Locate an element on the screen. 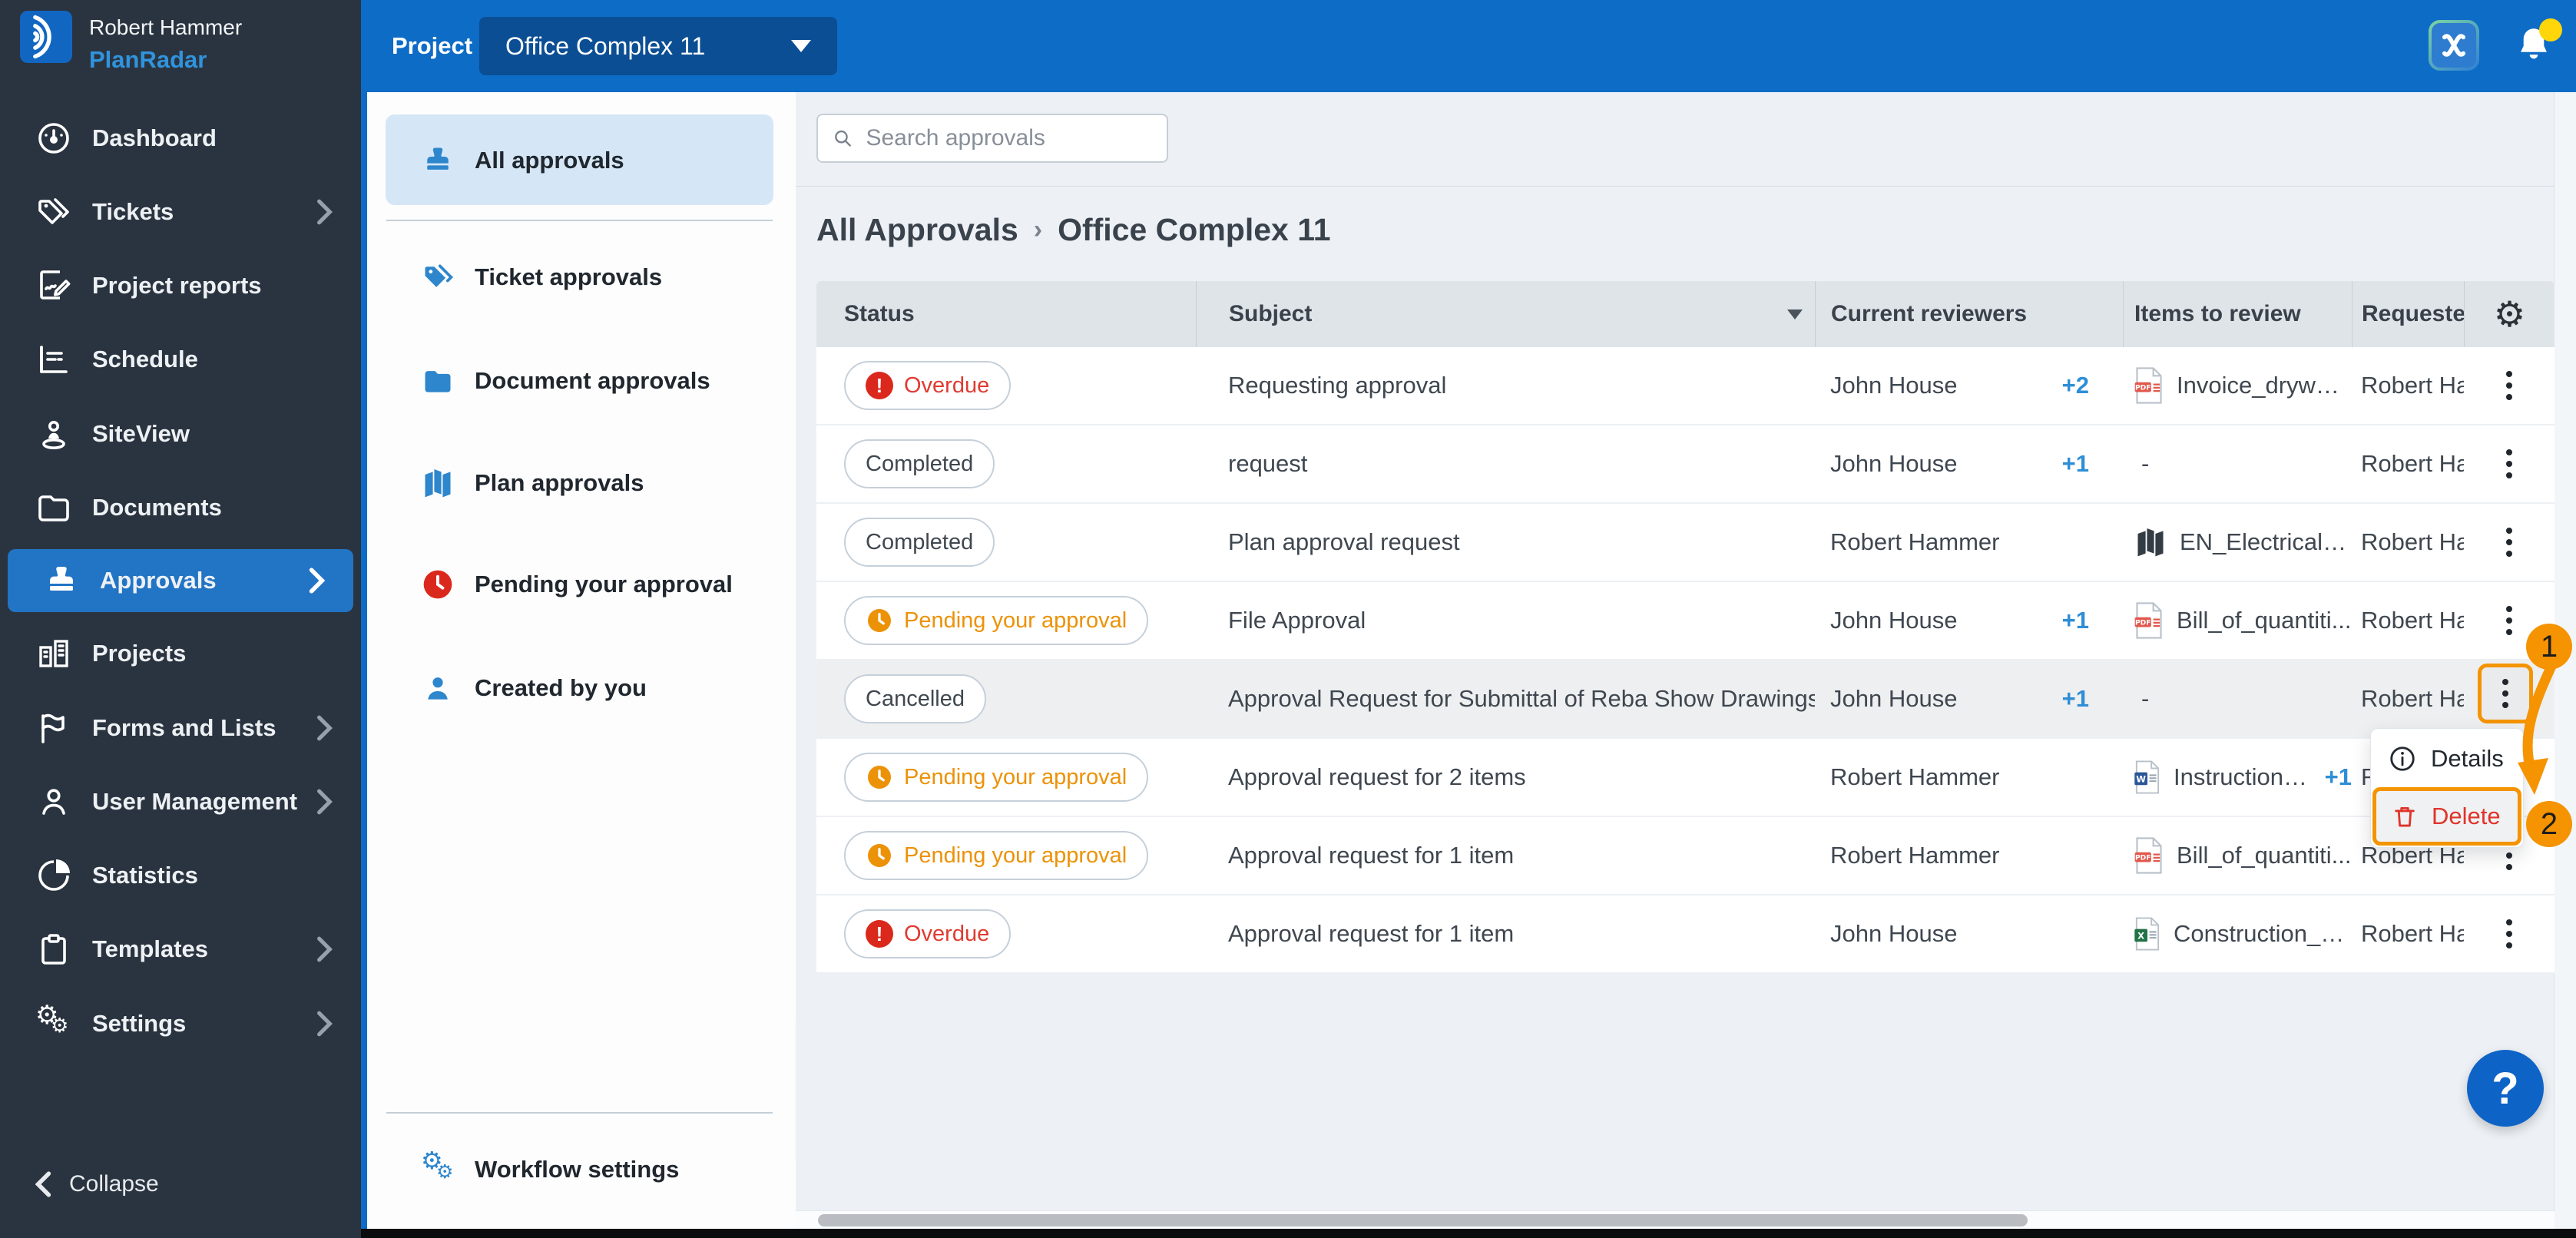 This screenshot has width=2576, height=1238. alert-icon: ! is located at coordinates (879, 385).